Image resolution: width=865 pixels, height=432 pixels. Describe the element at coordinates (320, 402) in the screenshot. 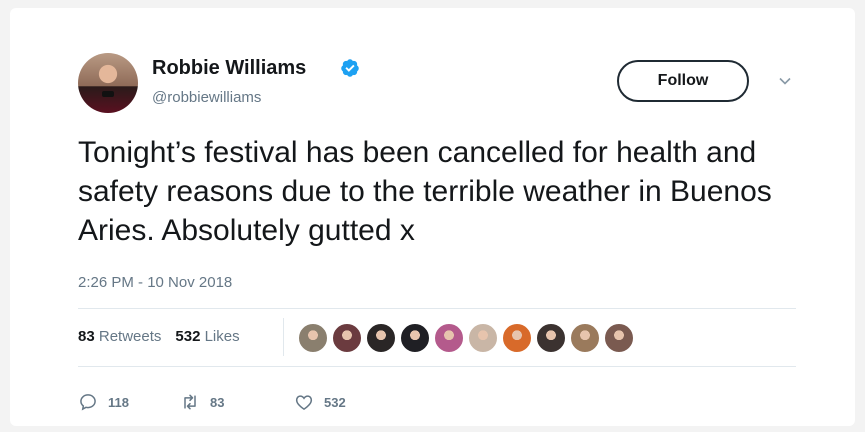

I see `like-button: 532` at that location.